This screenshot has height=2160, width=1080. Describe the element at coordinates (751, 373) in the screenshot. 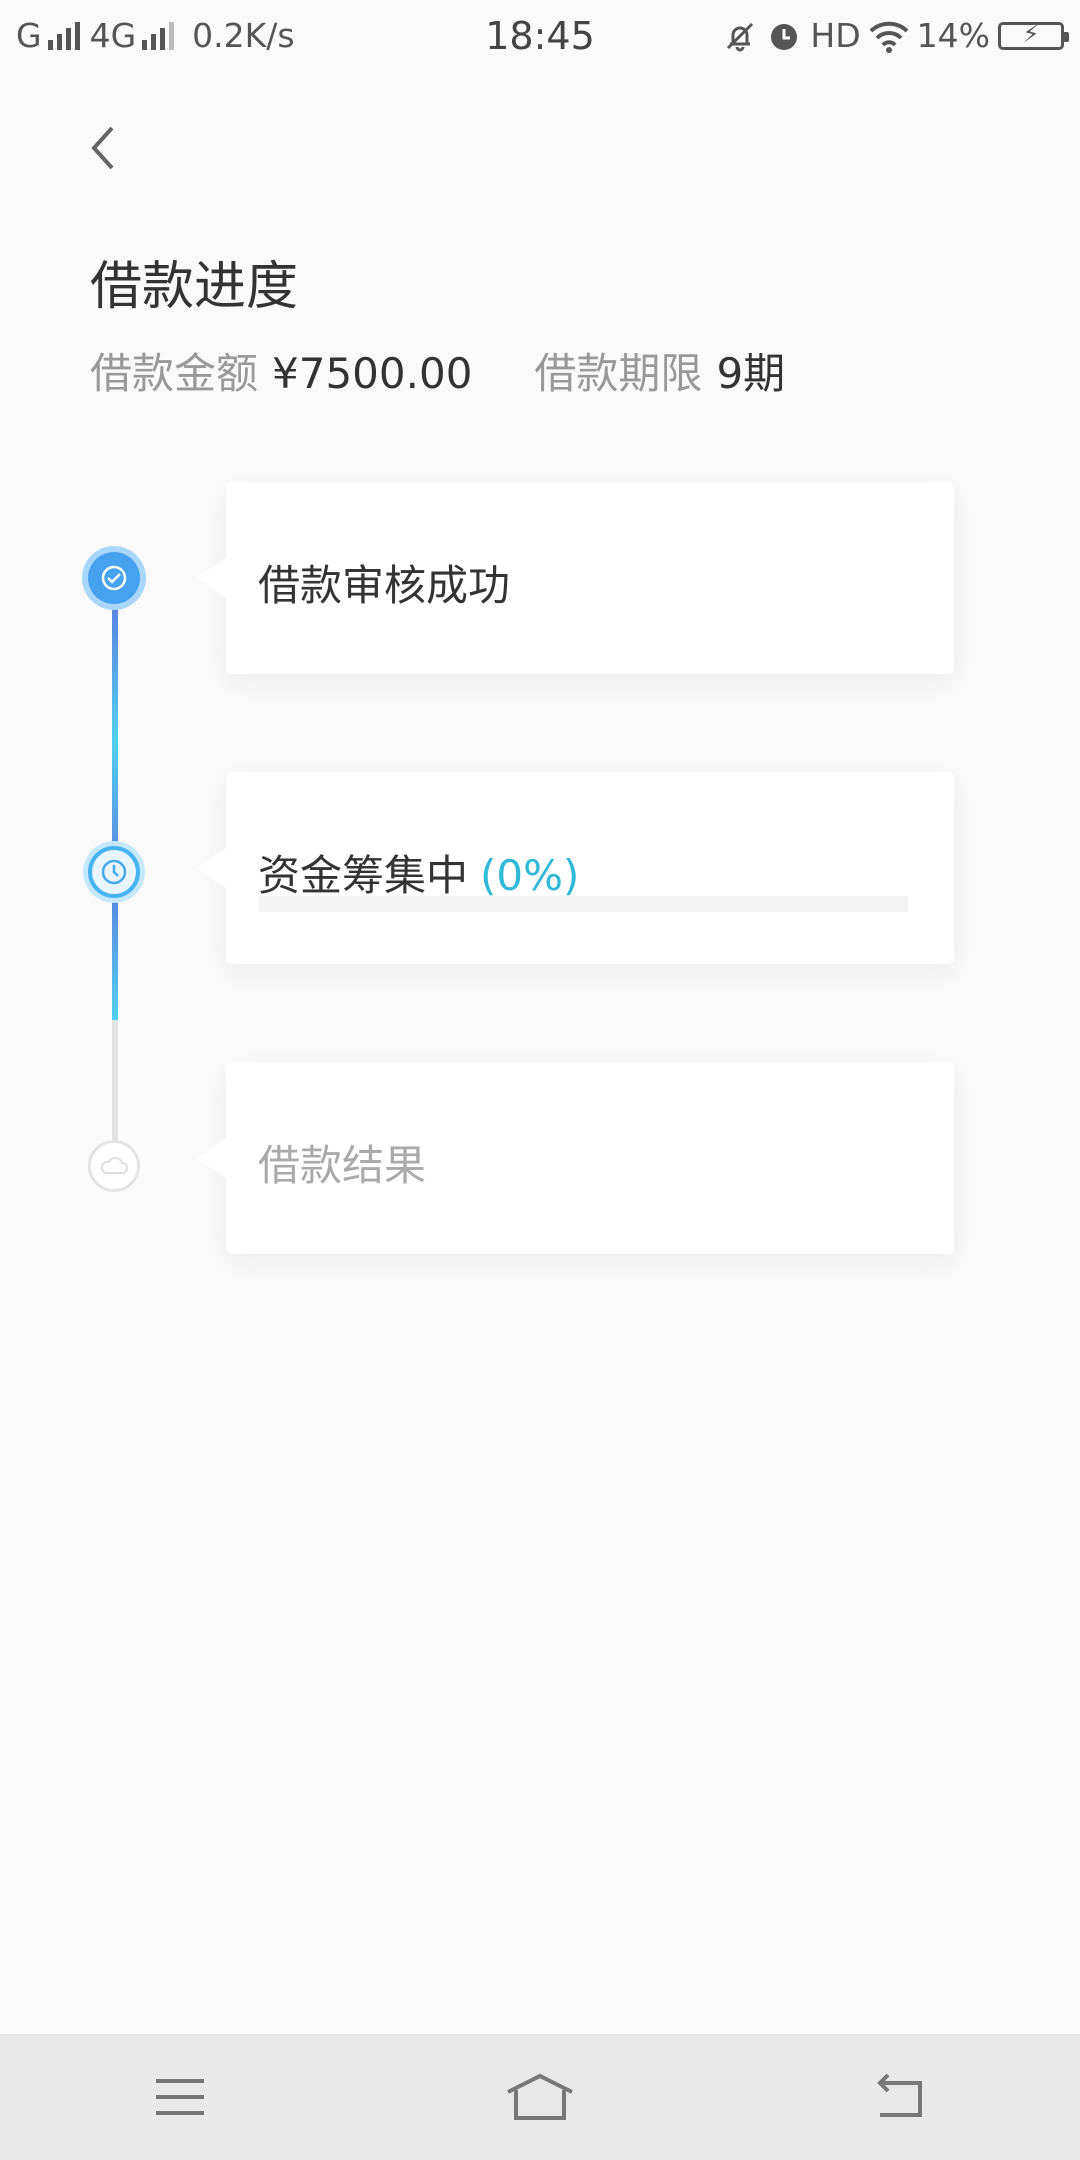

I see `term-value: 9期` at that location.